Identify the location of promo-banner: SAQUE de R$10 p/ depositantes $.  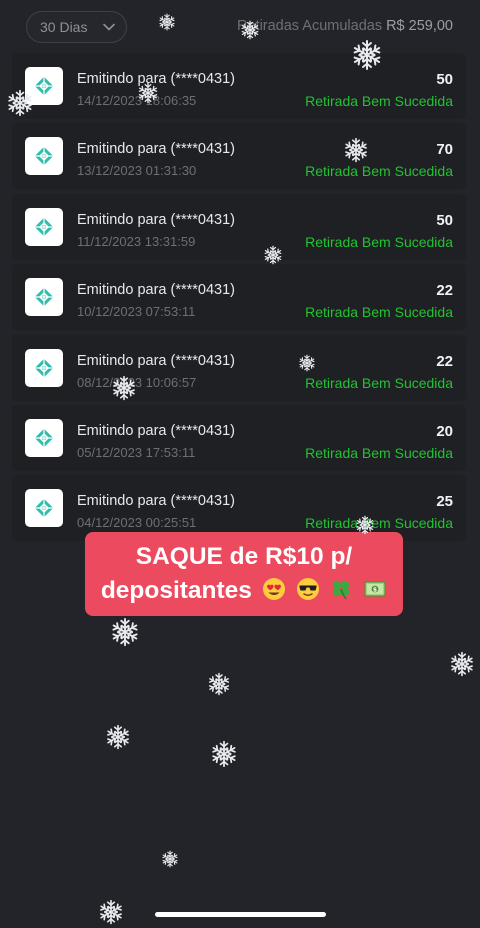
(244, 574).